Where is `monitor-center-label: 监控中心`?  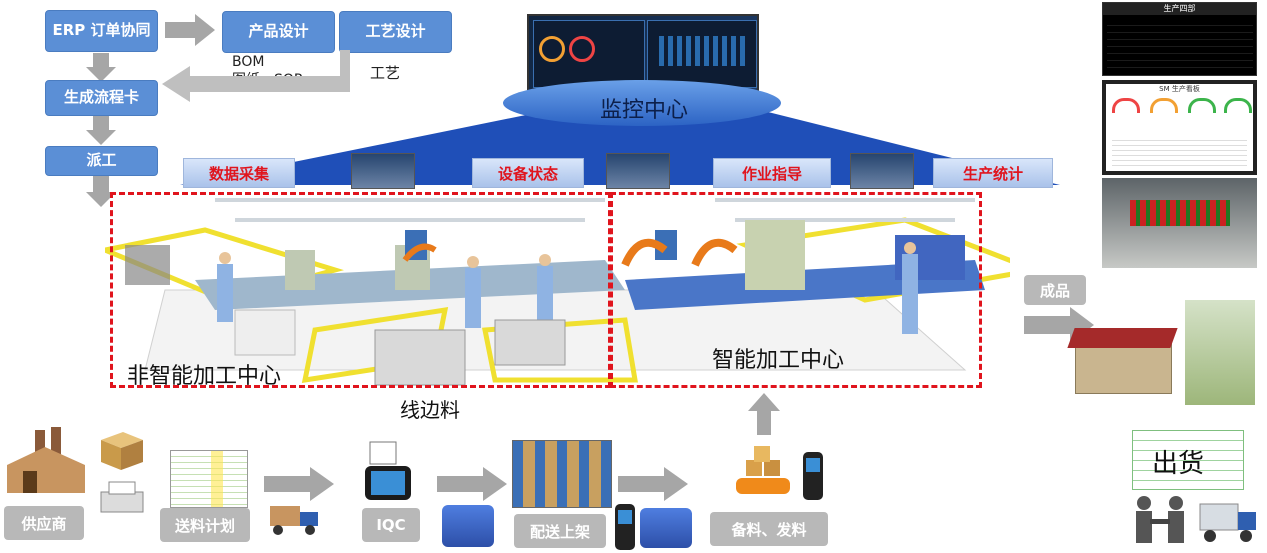 monitor-center-label: 监控中心 is located at coordinates (644, 110).